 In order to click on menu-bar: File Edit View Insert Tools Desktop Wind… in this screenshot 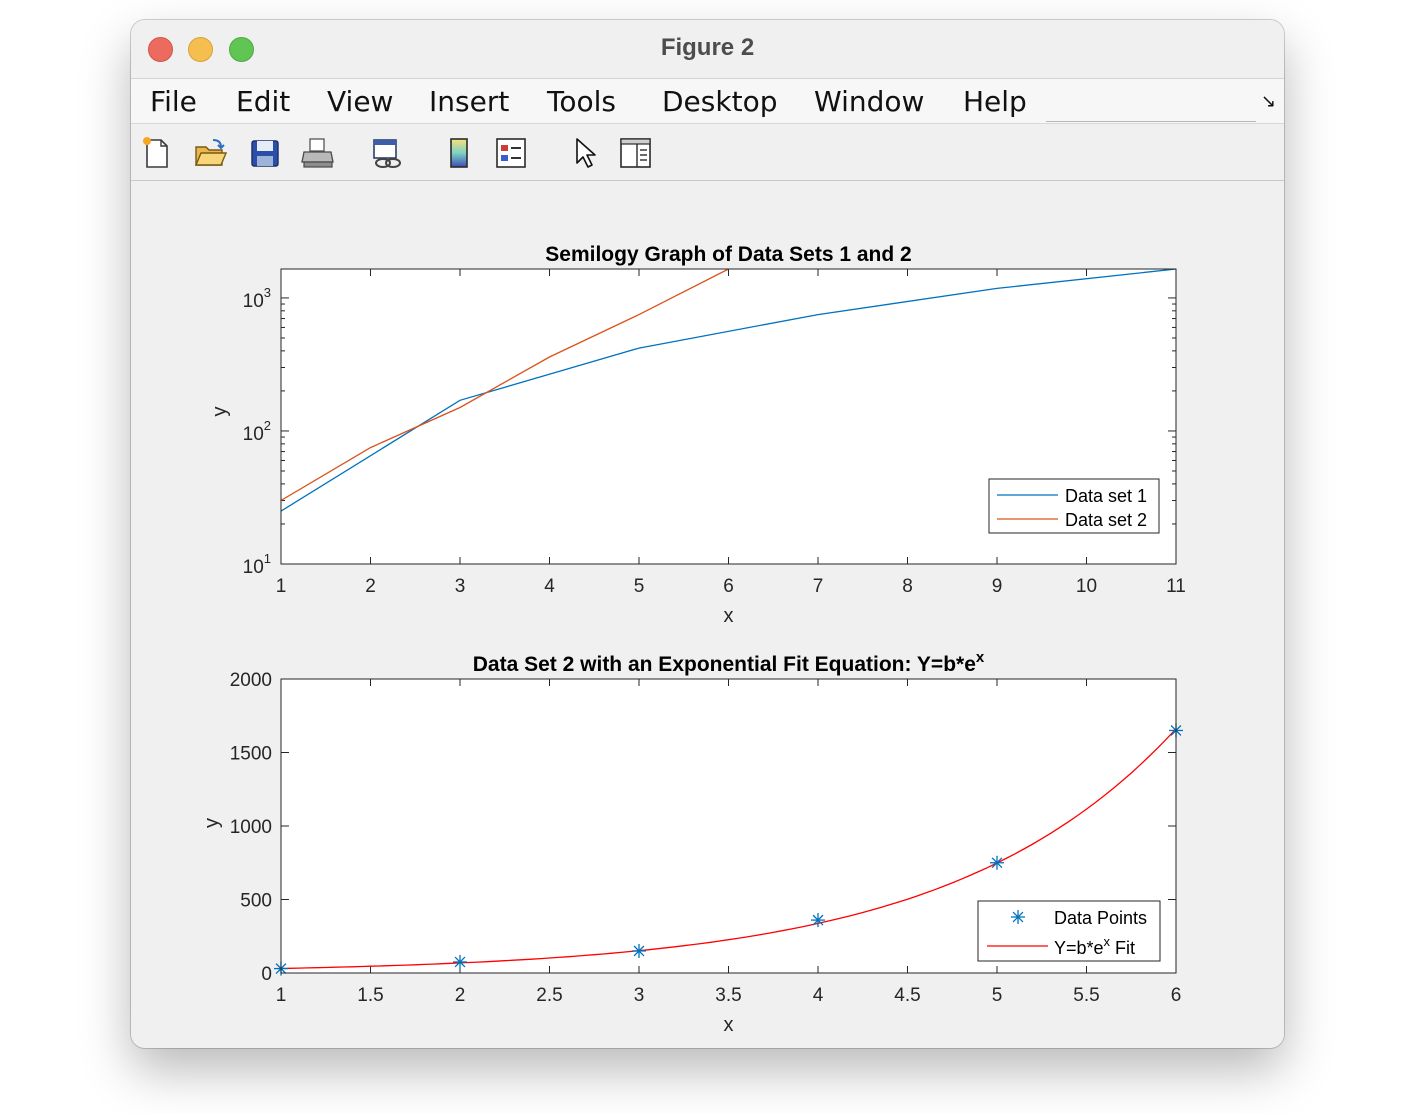, I will do `click(707, 101)`.